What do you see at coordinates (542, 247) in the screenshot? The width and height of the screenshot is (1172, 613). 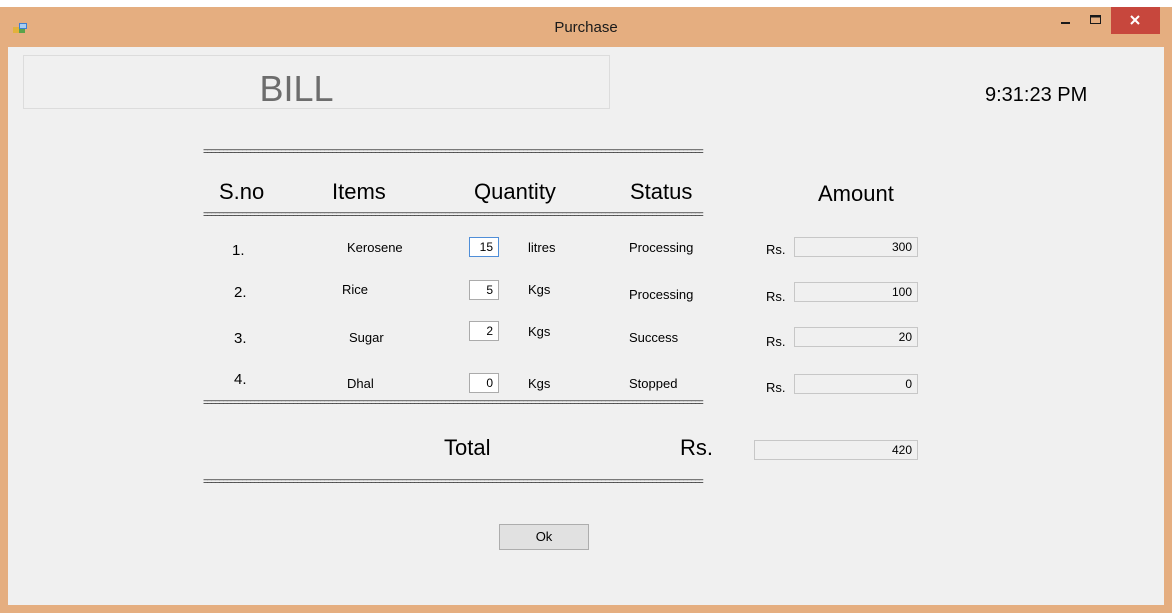 I see `row-1-unit: litres` at bounding box center [542, 247].